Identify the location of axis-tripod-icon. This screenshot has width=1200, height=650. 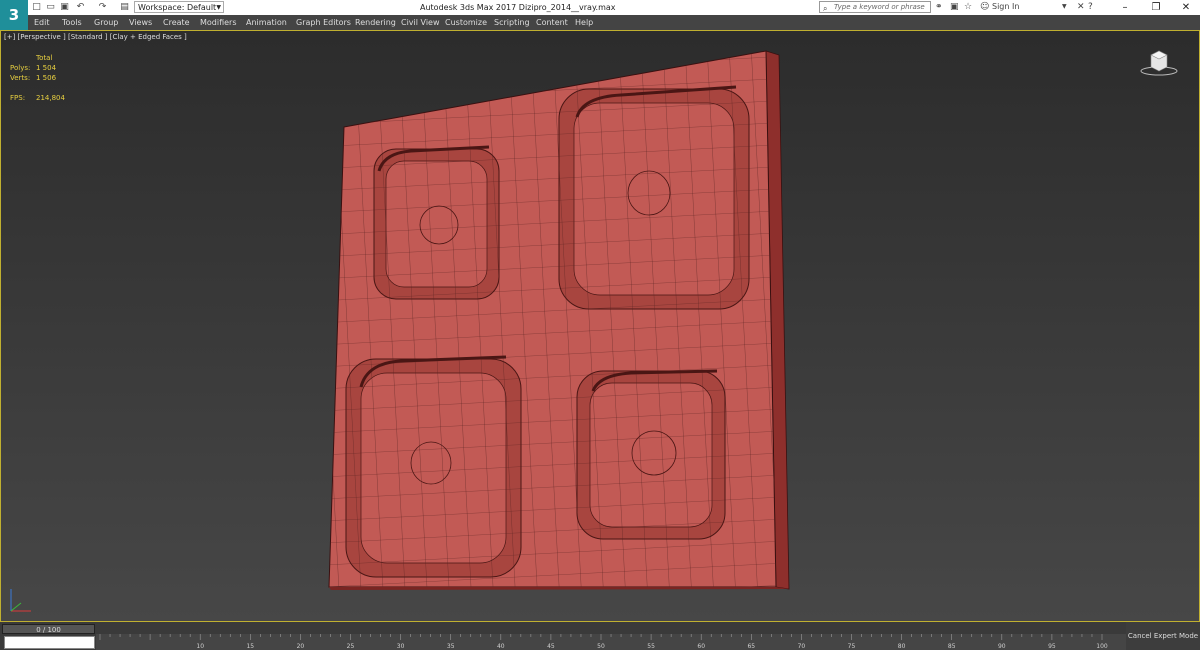
(20, 600).